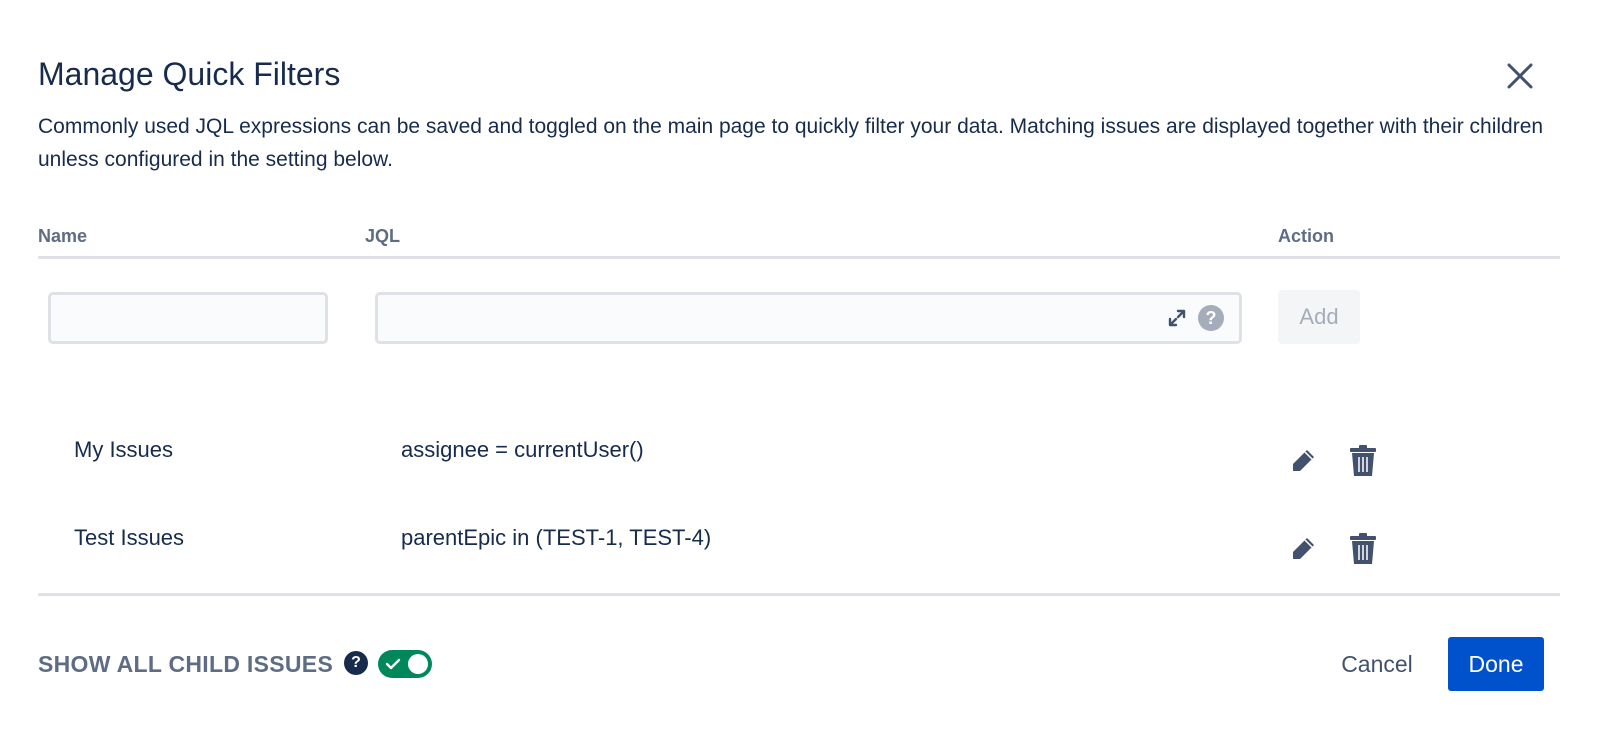 This screenshot has height=730, width=1600. What do you see at coordinates (808, 318) in the screenshot?
I see `filter-jql-input` at bounding box center [808, 318].